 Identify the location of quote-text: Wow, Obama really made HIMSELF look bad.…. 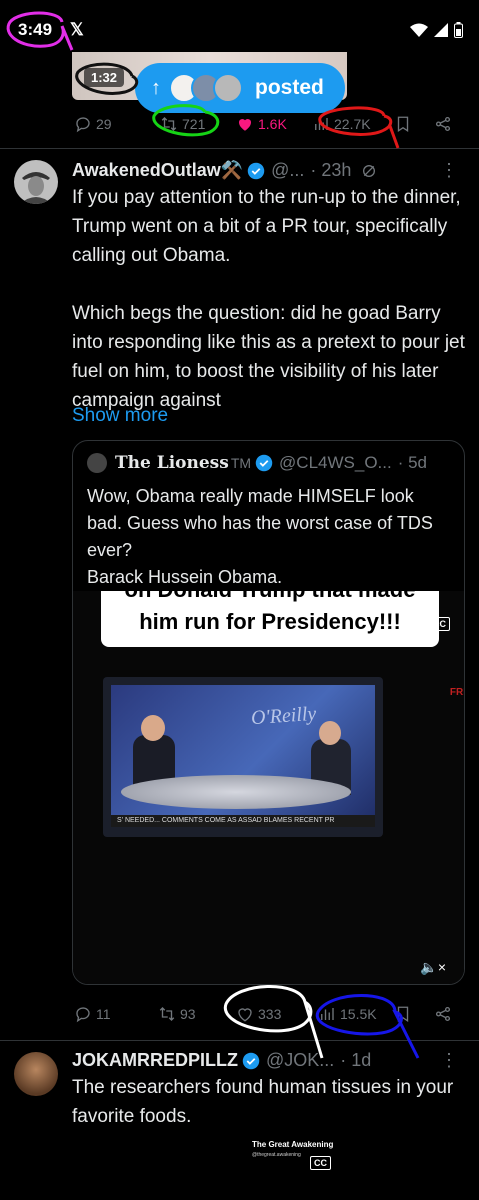
(260, 536).